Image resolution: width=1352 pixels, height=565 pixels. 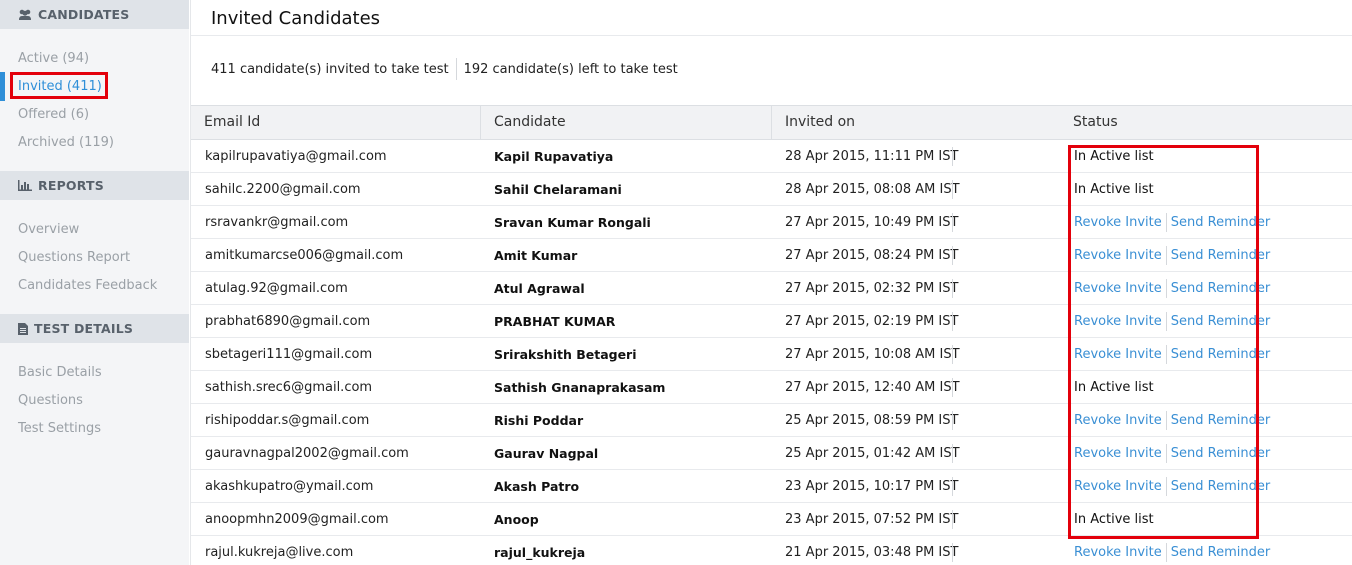 I want to click on invited-on-cell: 27 Apr 2015, 12:40 AM IST, so click(x=872, y=387).